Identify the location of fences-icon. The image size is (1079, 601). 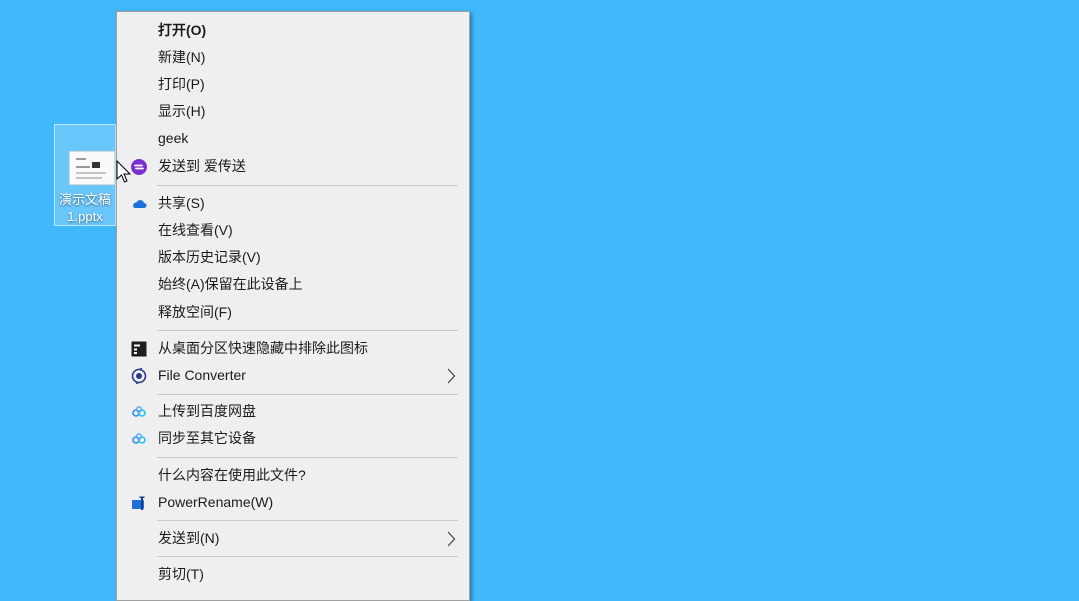
(139, 349).